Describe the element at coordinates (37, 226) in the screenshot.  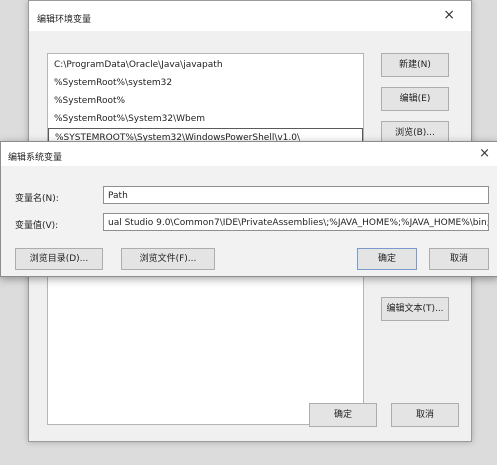
I see `variable-value-label: 变量值(V):` at that location.